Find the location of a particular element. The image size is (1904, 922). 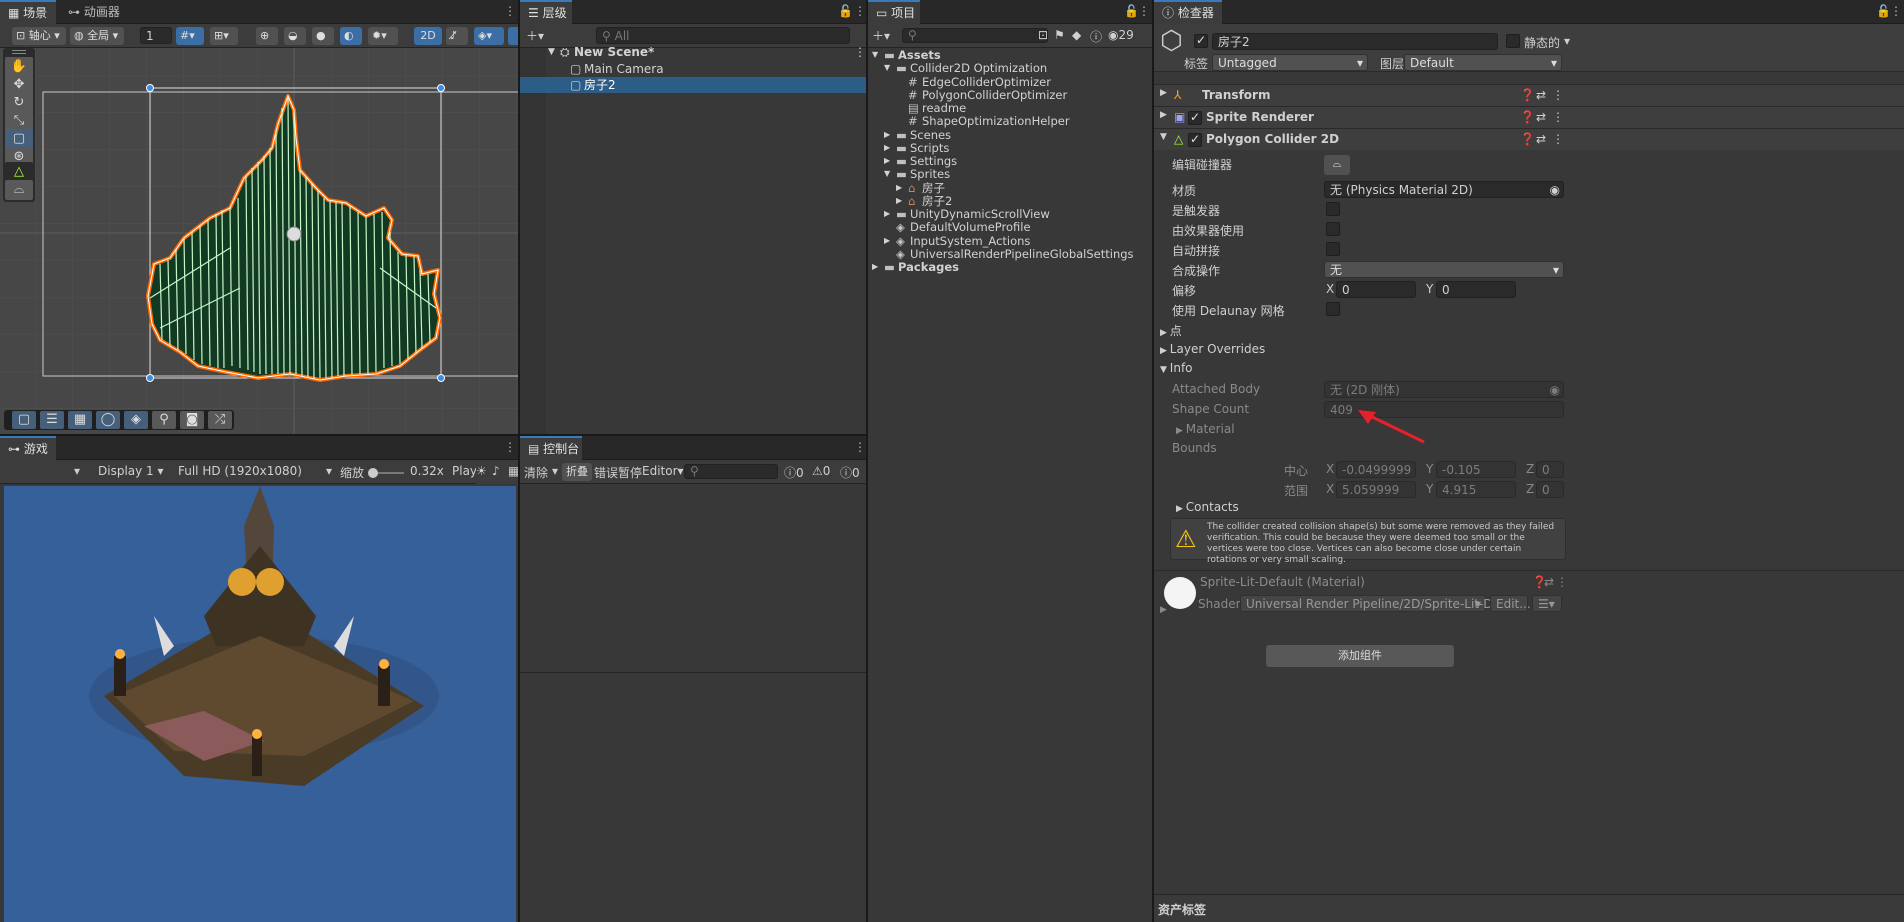

tools-grip is located at coordinates (19, 52).